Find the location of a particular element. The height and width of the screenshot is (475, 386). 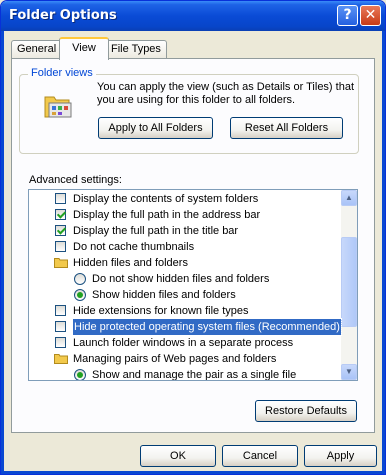

close-icon: ✕ is located at coordinates (370, 15).